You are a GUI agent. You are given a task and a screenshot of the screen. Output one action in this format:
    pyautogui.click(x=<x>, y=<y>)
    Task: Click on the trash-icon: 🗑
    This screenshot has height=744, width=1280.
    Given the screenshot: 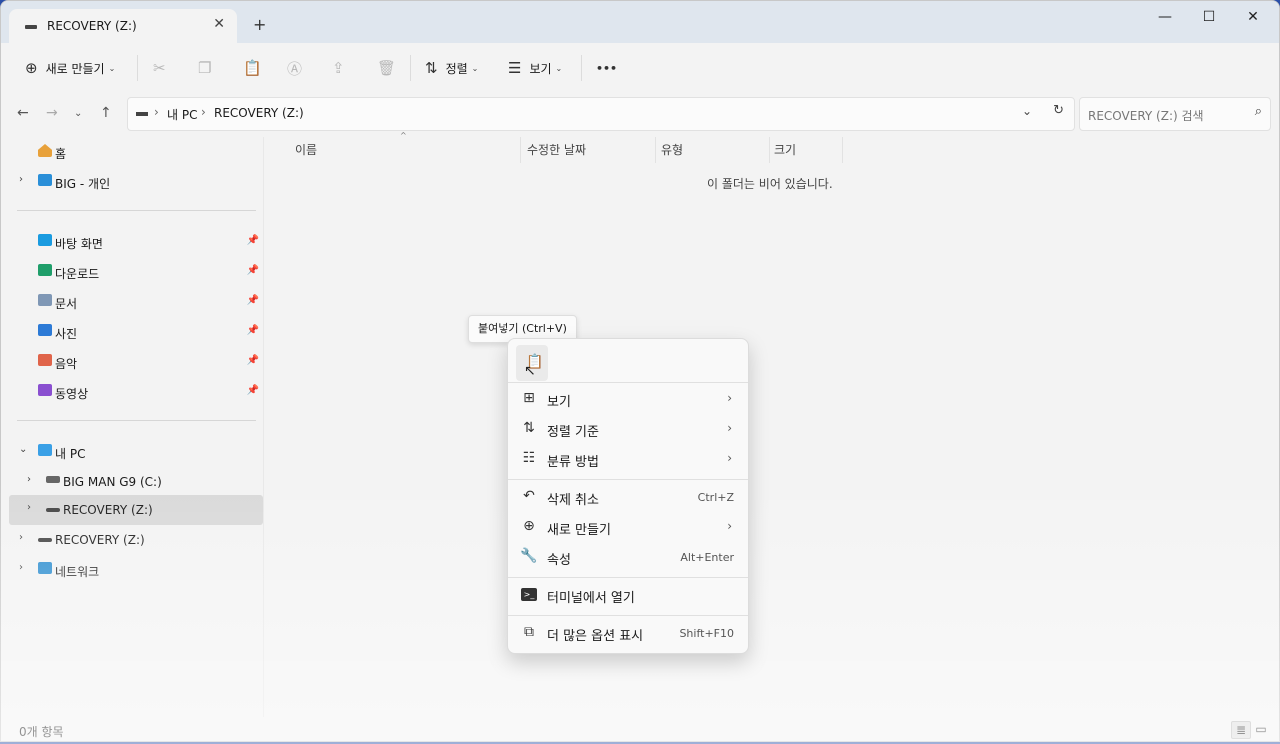 What is the action you would take?
    pyautogui.click(x=387, y=68)
    